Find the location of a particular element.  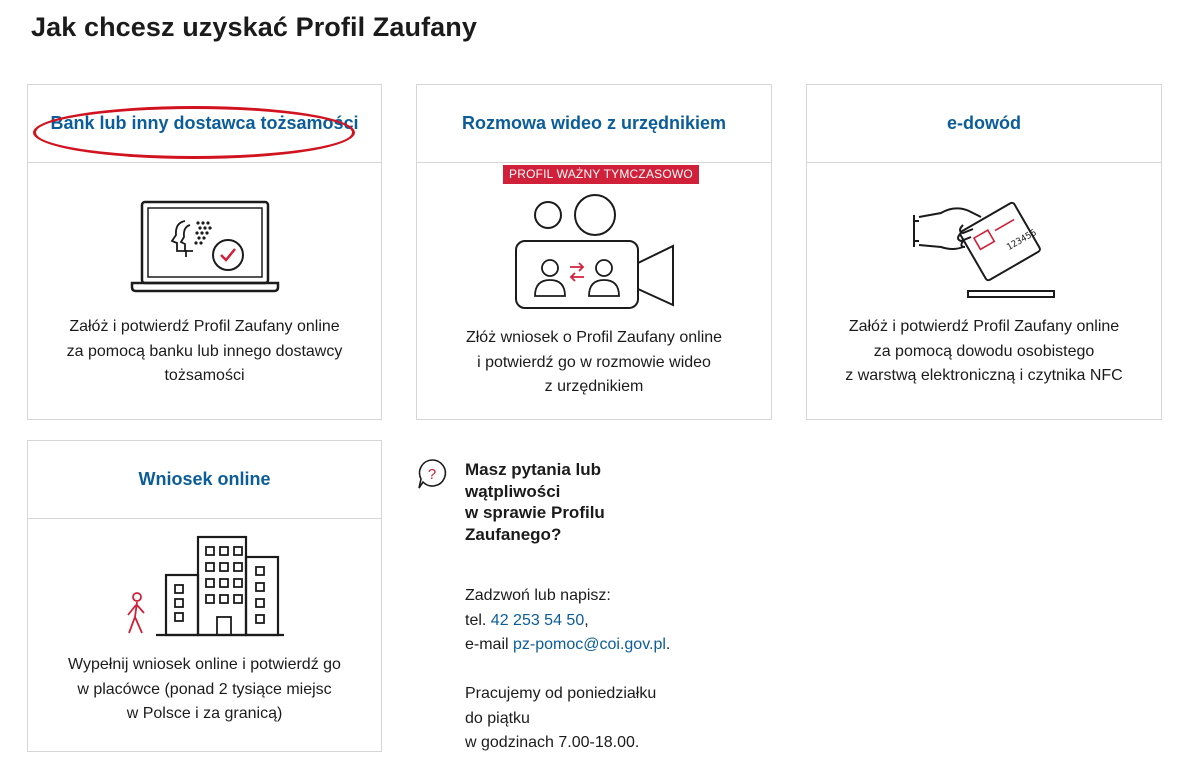

card-title-link: e-dowód is located at coordinates (984, 123).